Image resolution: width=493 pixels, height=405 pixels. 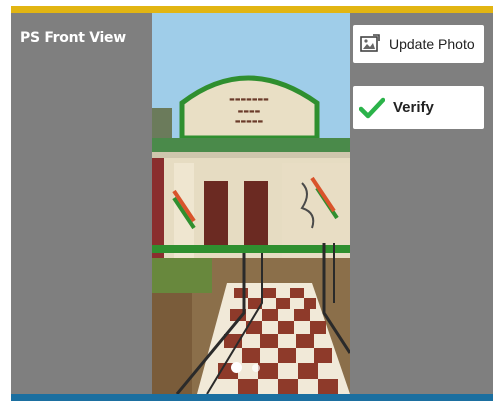 What do you see at coordinates (432, 44) in the screenshot?
I see `update-photo-label: Update Photo` at bounding box center [432, 44].